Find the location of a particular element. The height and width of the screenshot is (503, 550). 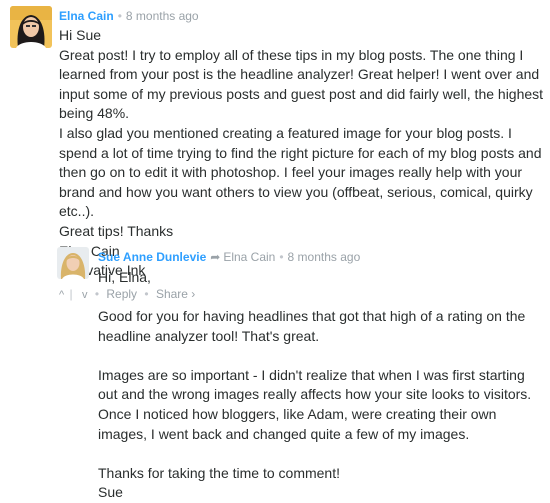

comment-header: Elna Cain • 8 months ago is located at coordinates (302, 16).